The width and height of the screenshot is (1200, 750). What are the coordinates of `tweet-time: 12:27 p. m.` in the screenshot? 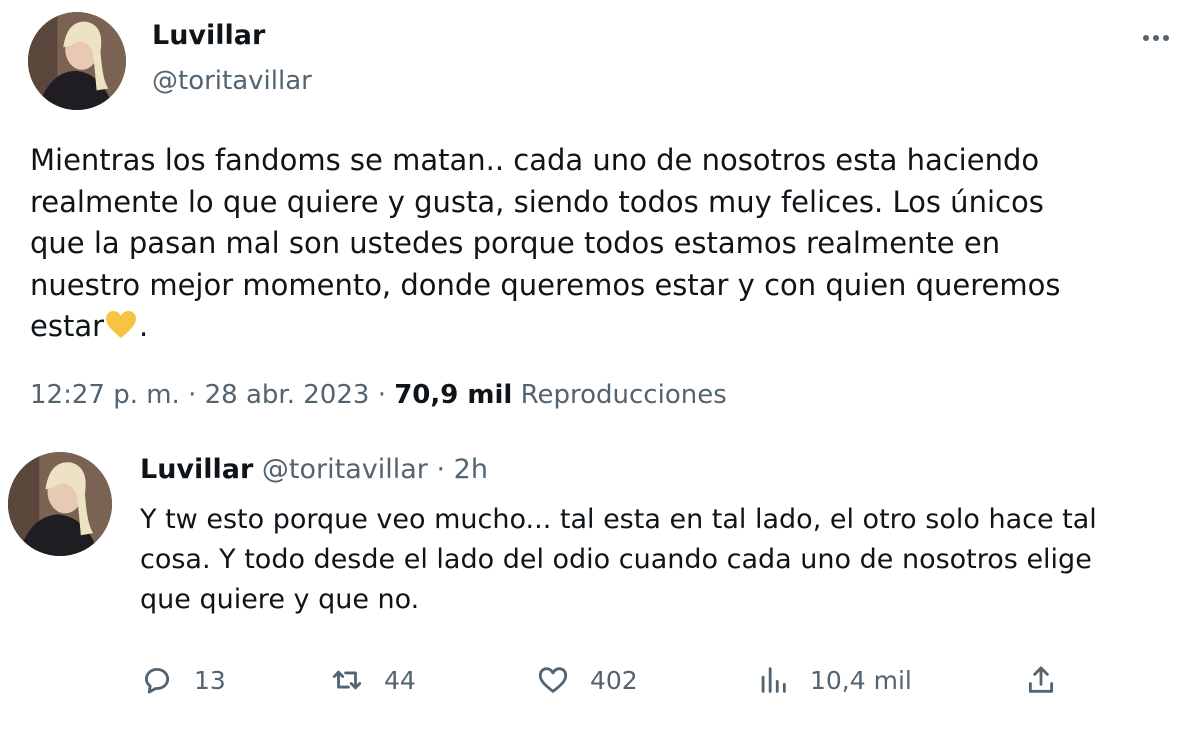 It's located at (105, 395).